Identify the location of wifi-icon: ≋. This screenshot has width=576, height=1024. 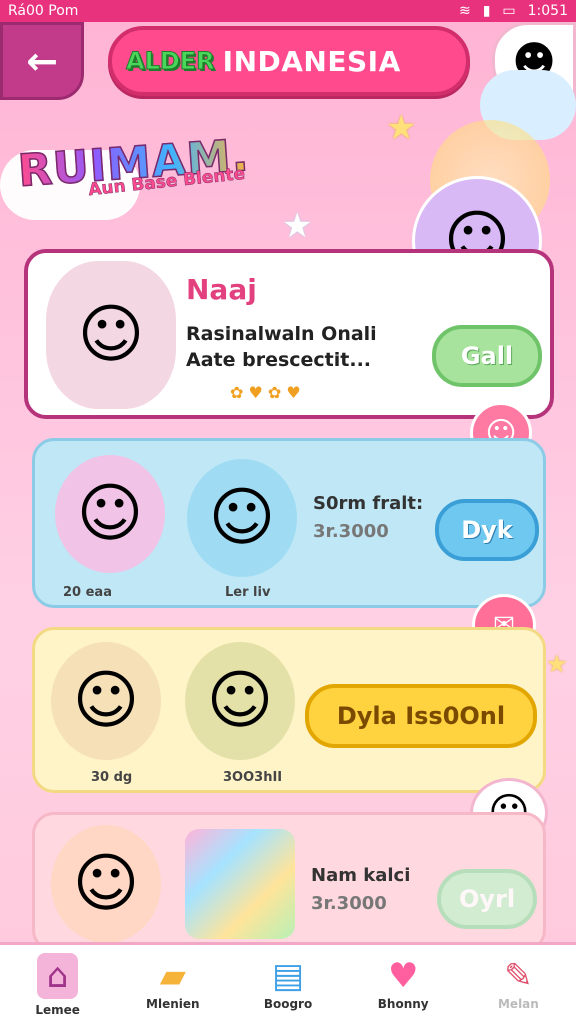
(464, 11).